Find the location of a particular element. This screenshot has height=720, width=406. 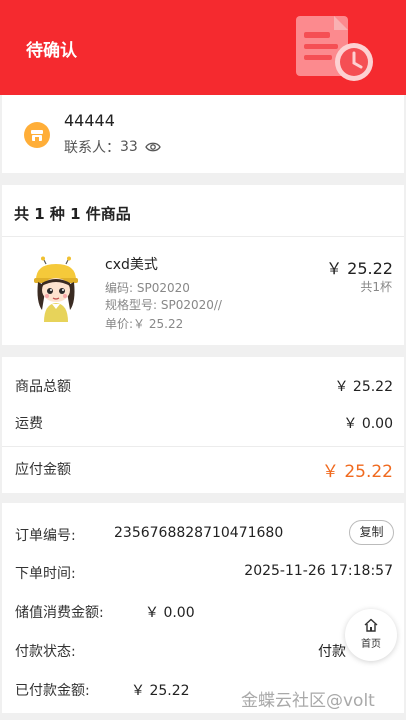

goods-price: ￥ 25.22 is located at coordinates (359, 268).